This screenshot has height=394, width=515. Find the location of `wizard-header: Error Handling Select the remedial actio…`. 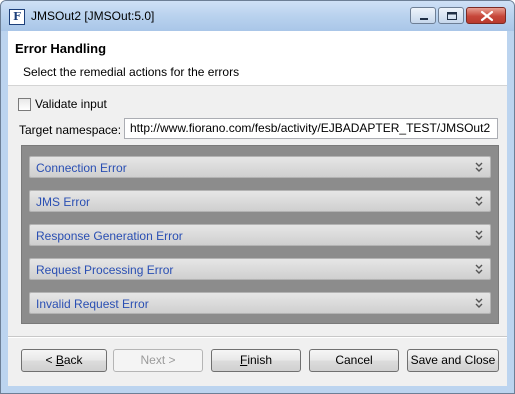

wizard-header: Error Handling Select the remedial actio… is located at coordinates (257, 58).